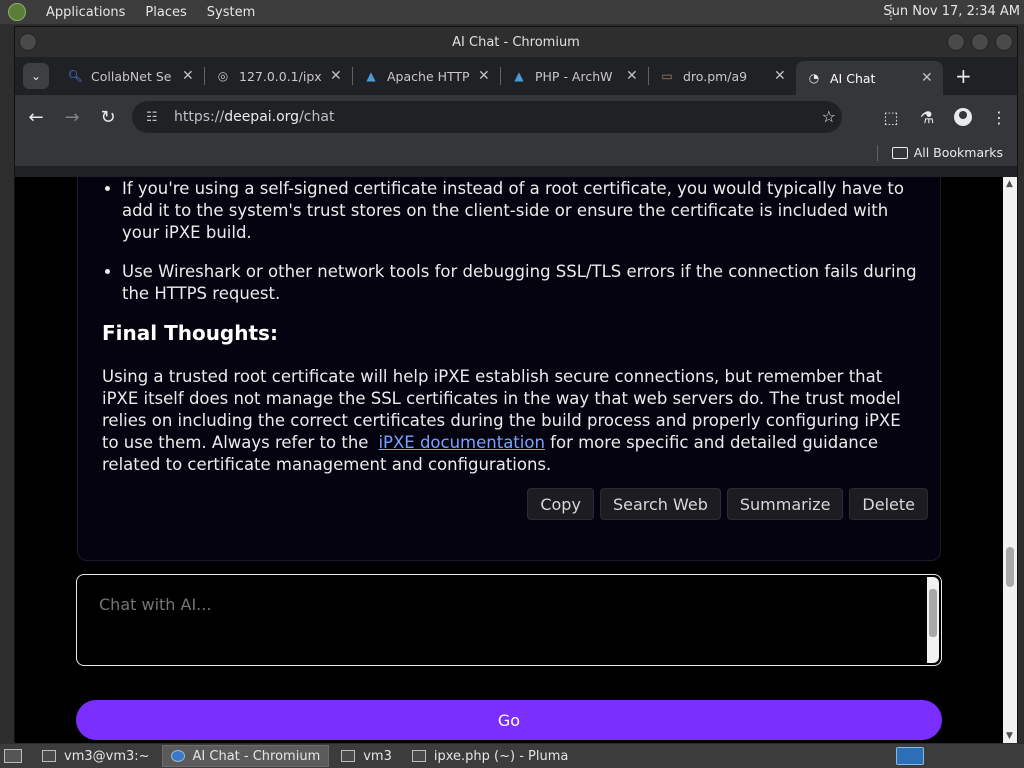  I want to click on chromium-icon, so click(177, 756).